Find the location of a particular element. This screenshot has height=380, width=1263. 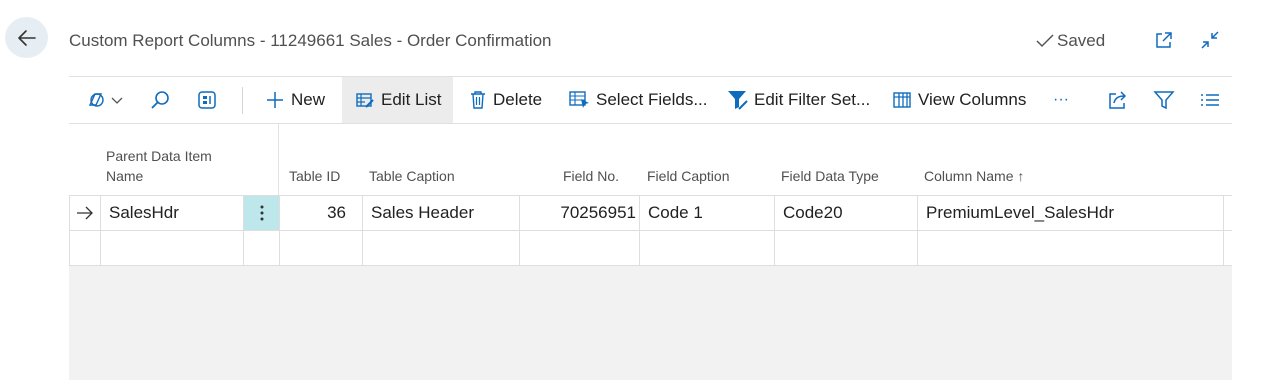

collapse-icon is located at coordinates (1210, 40).